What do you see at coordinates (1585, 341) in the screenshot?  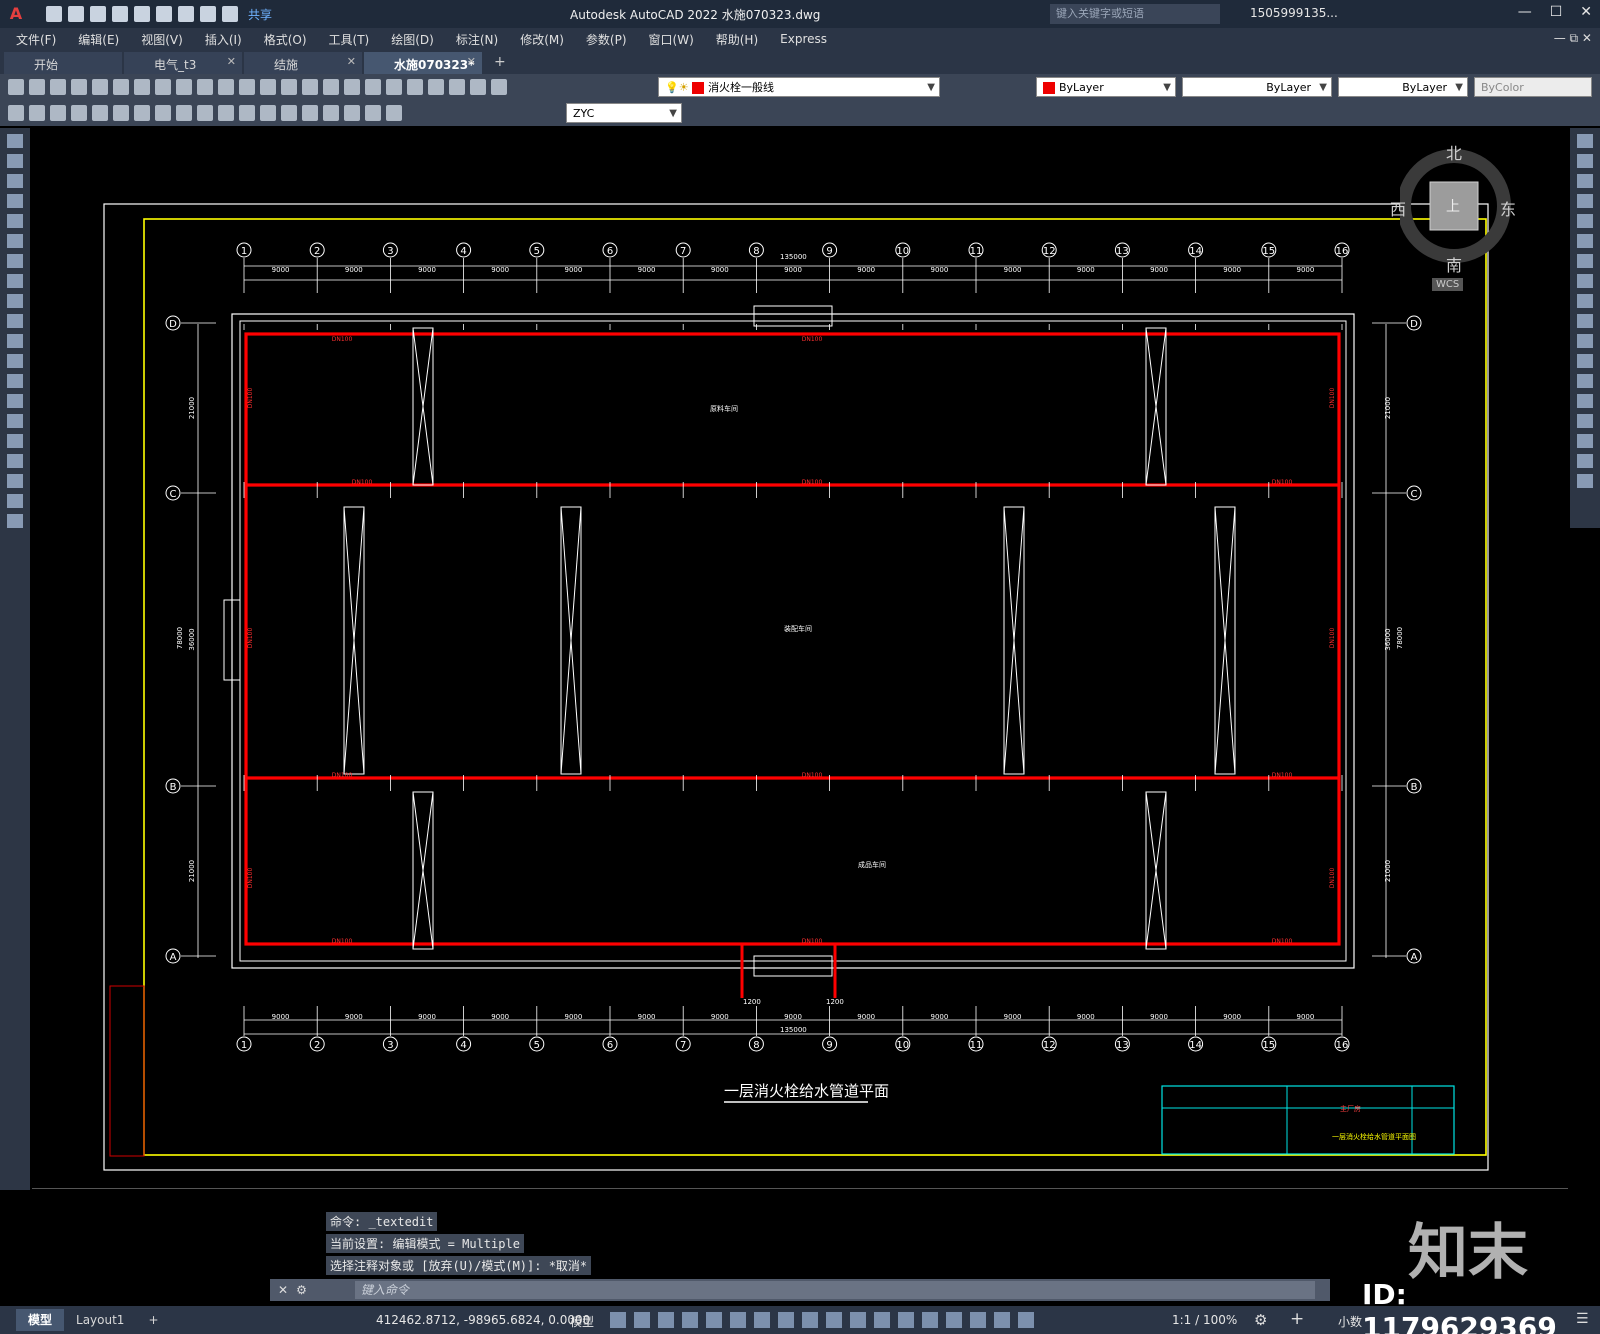 I see `extend-icon` at bounding box center [1585, 341].